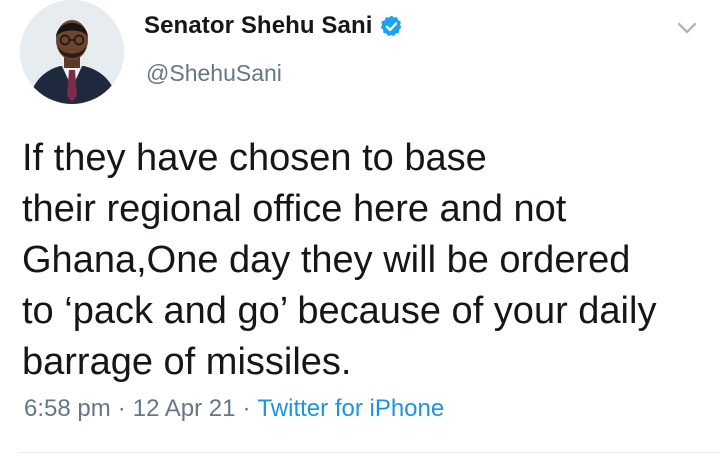  What do you see at coordinates (350, 409) in the screenshot?
I see `tweet-source-link: Twitter for iPhone` at bounding box center [350, 409].